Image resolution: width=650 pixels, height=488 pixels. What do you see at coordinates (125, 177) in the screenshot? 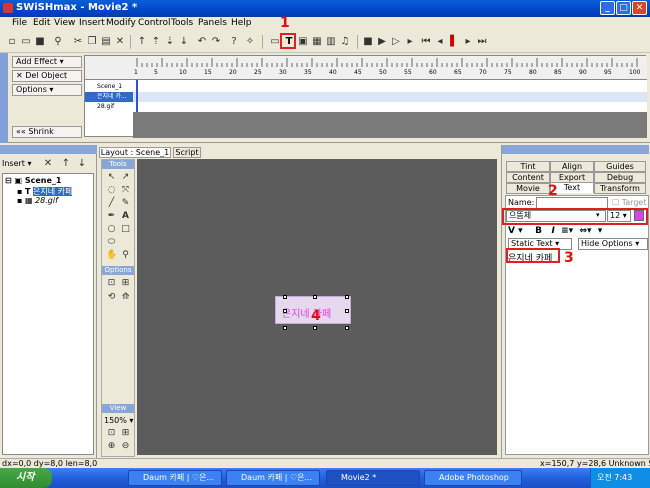
I see `subselect-tool-icon: ↗` at bounding box center [125, 177].